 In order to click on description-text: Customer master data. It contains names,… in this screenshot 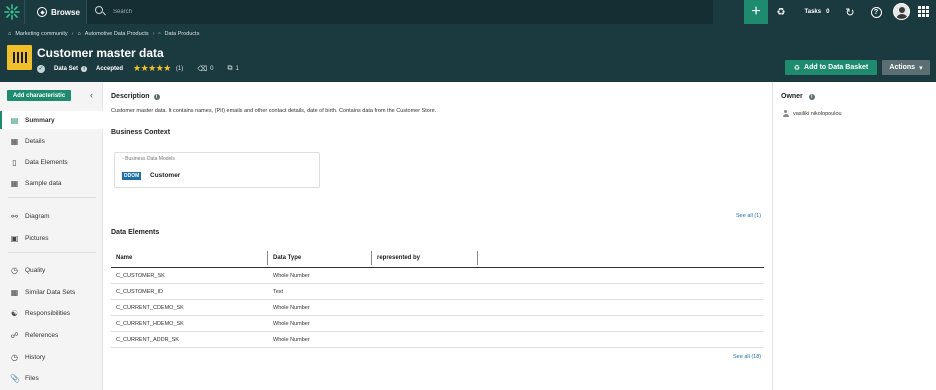, I will do `click(274, 111)`.